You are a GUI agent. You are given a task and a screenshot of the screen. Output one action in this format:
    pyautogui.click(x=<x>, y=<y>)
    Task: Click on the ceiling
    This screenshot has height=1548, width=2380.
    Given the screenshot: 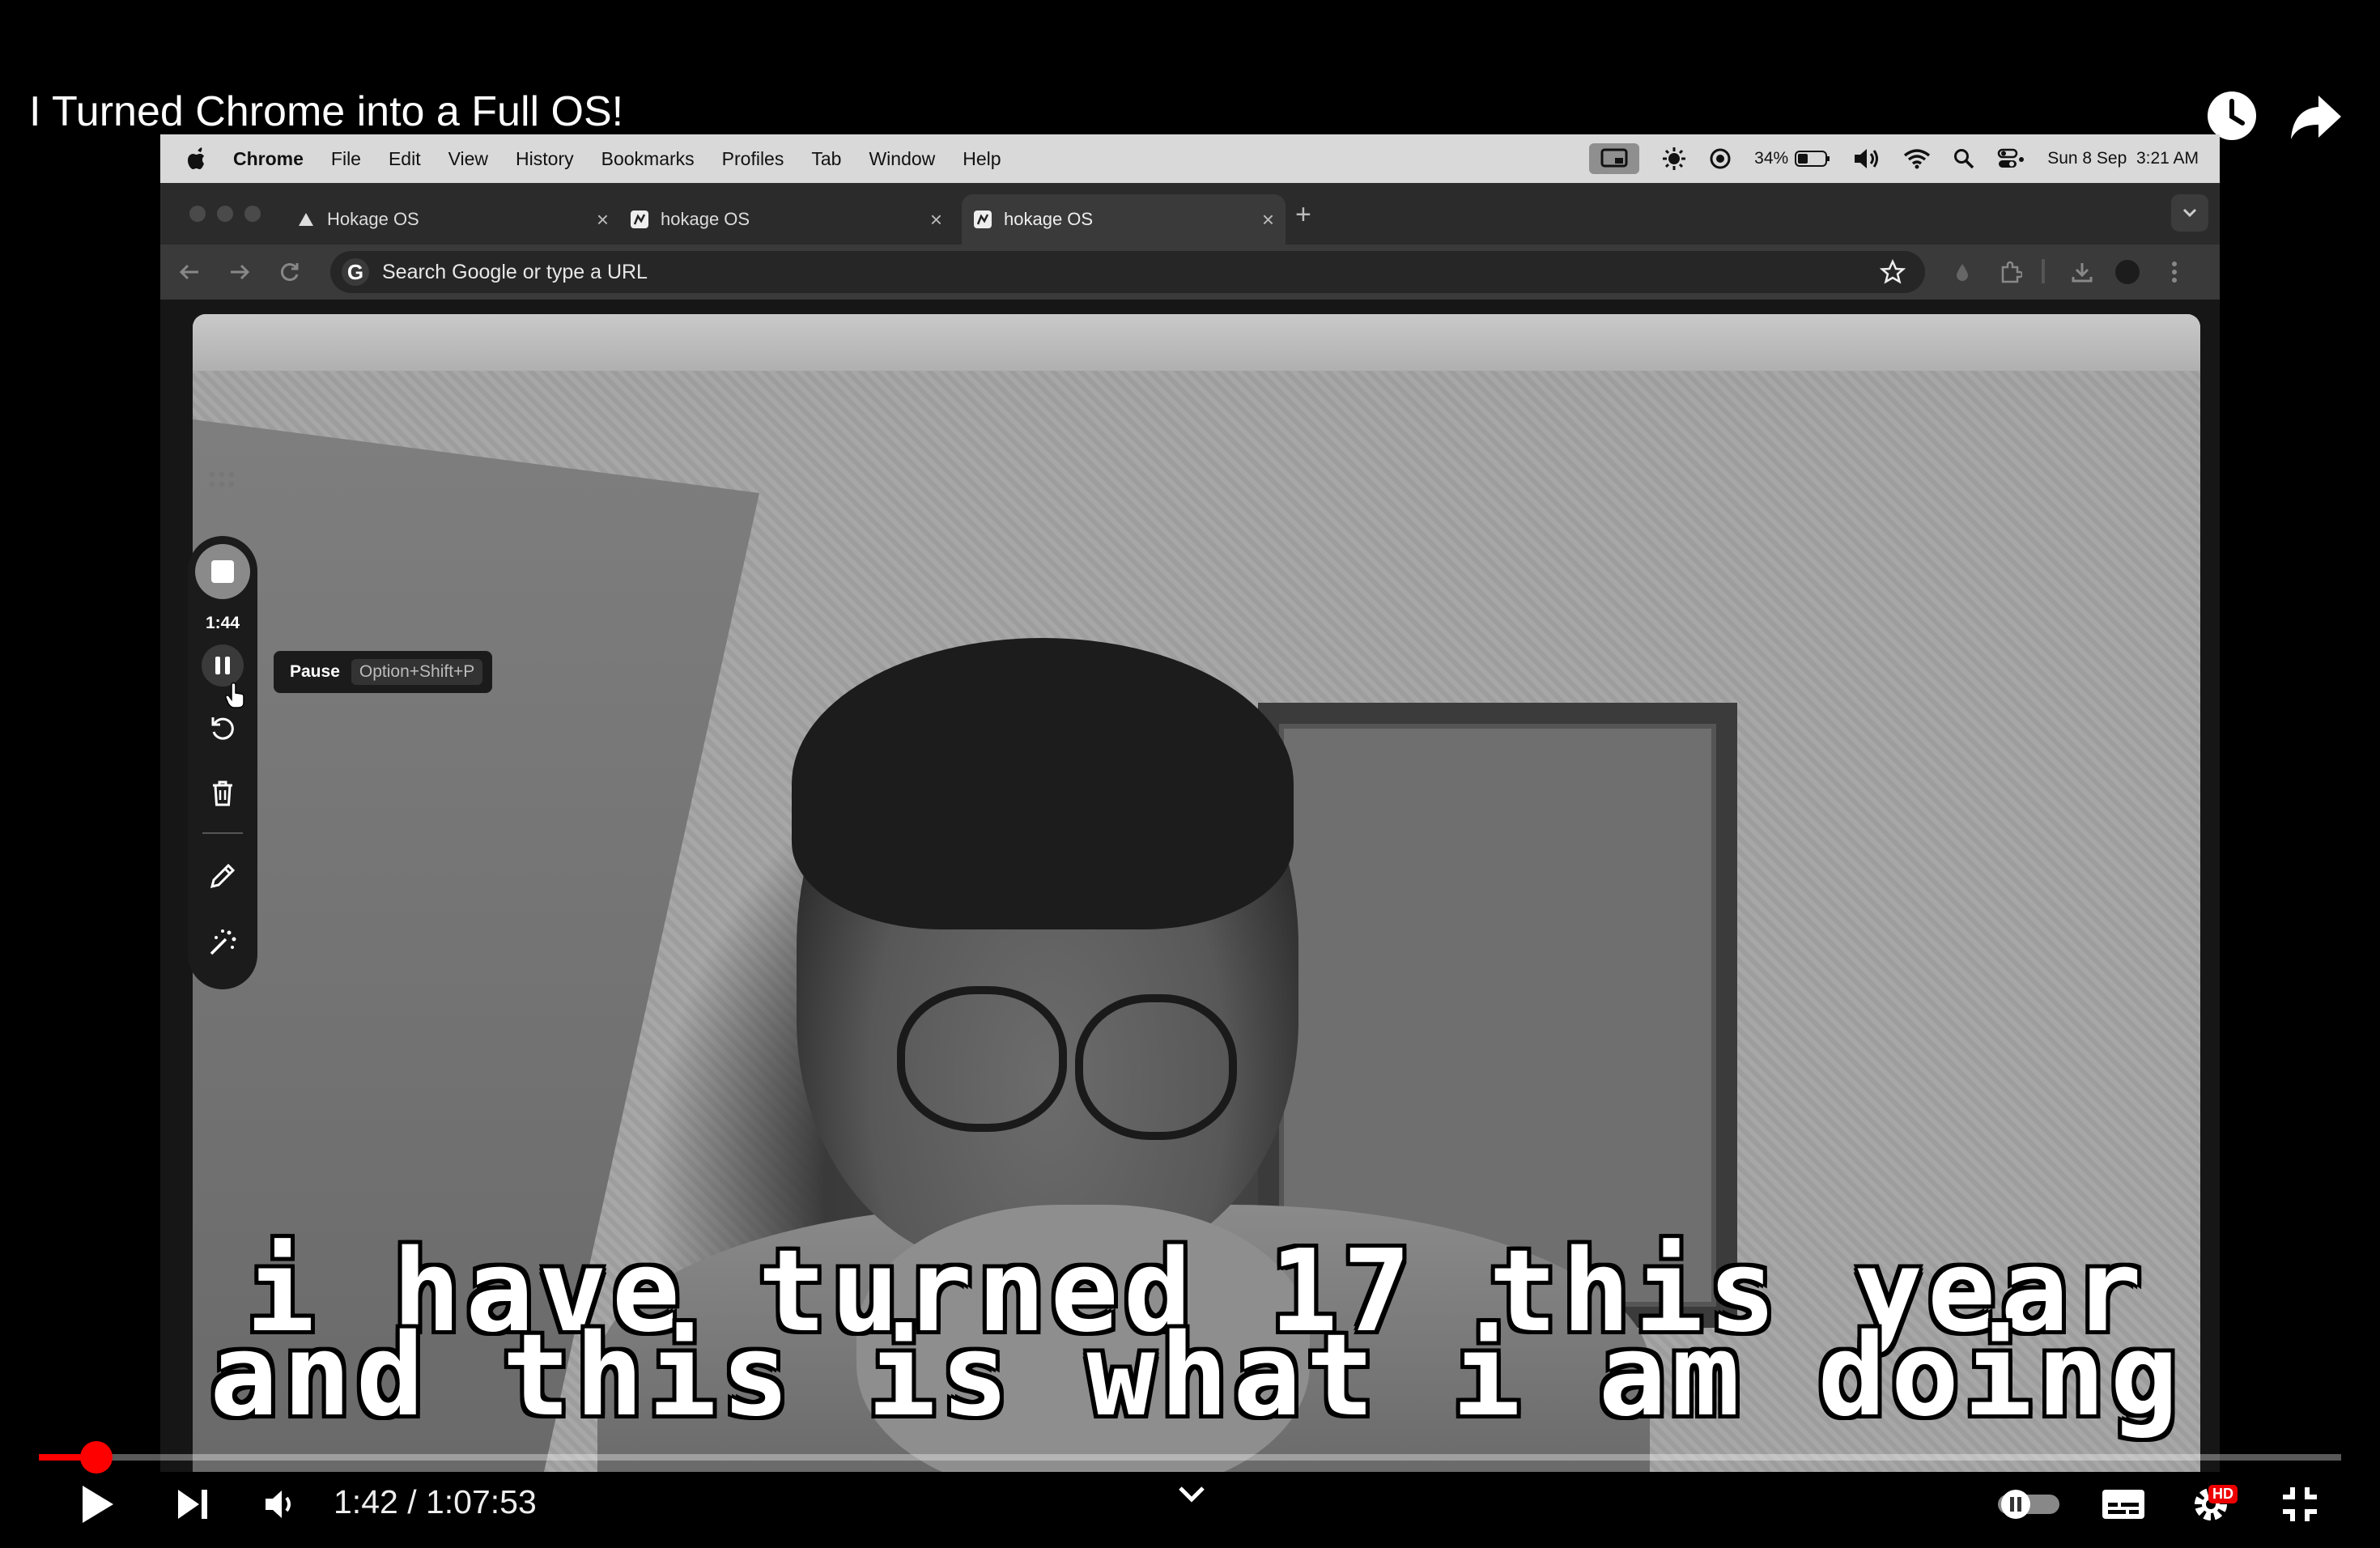 What is the action you would take?
    pyautogui.click(x=1196, y=342)
    